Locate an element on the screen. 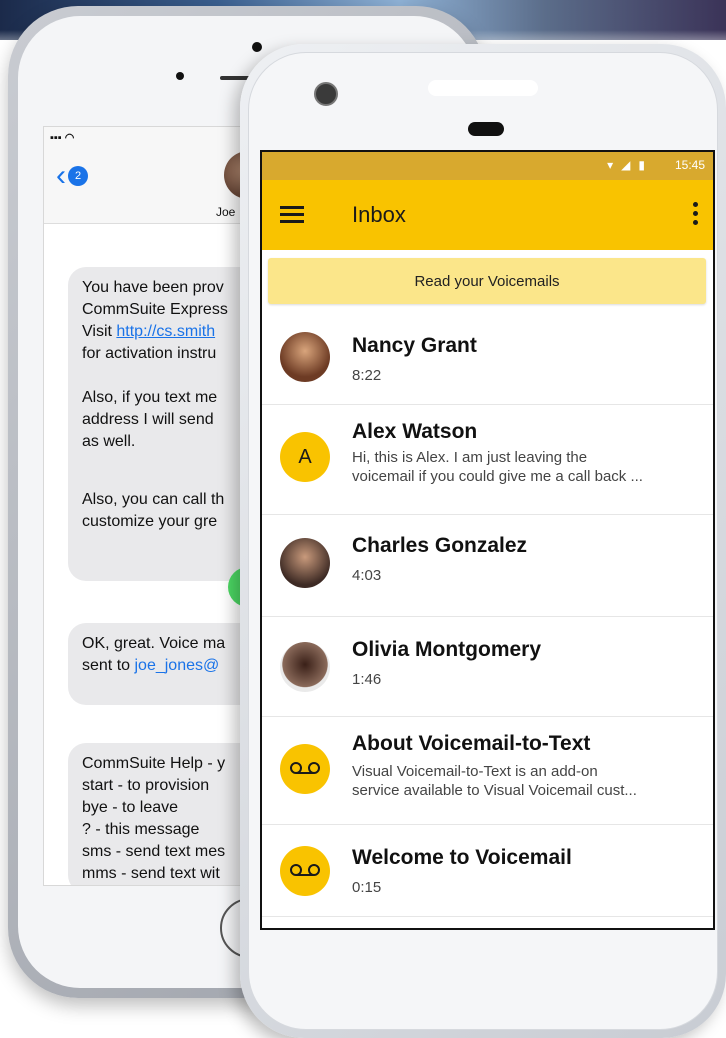  ios-status-icons: ▪▪▪ ◠ is located at coordinates (62, 138).